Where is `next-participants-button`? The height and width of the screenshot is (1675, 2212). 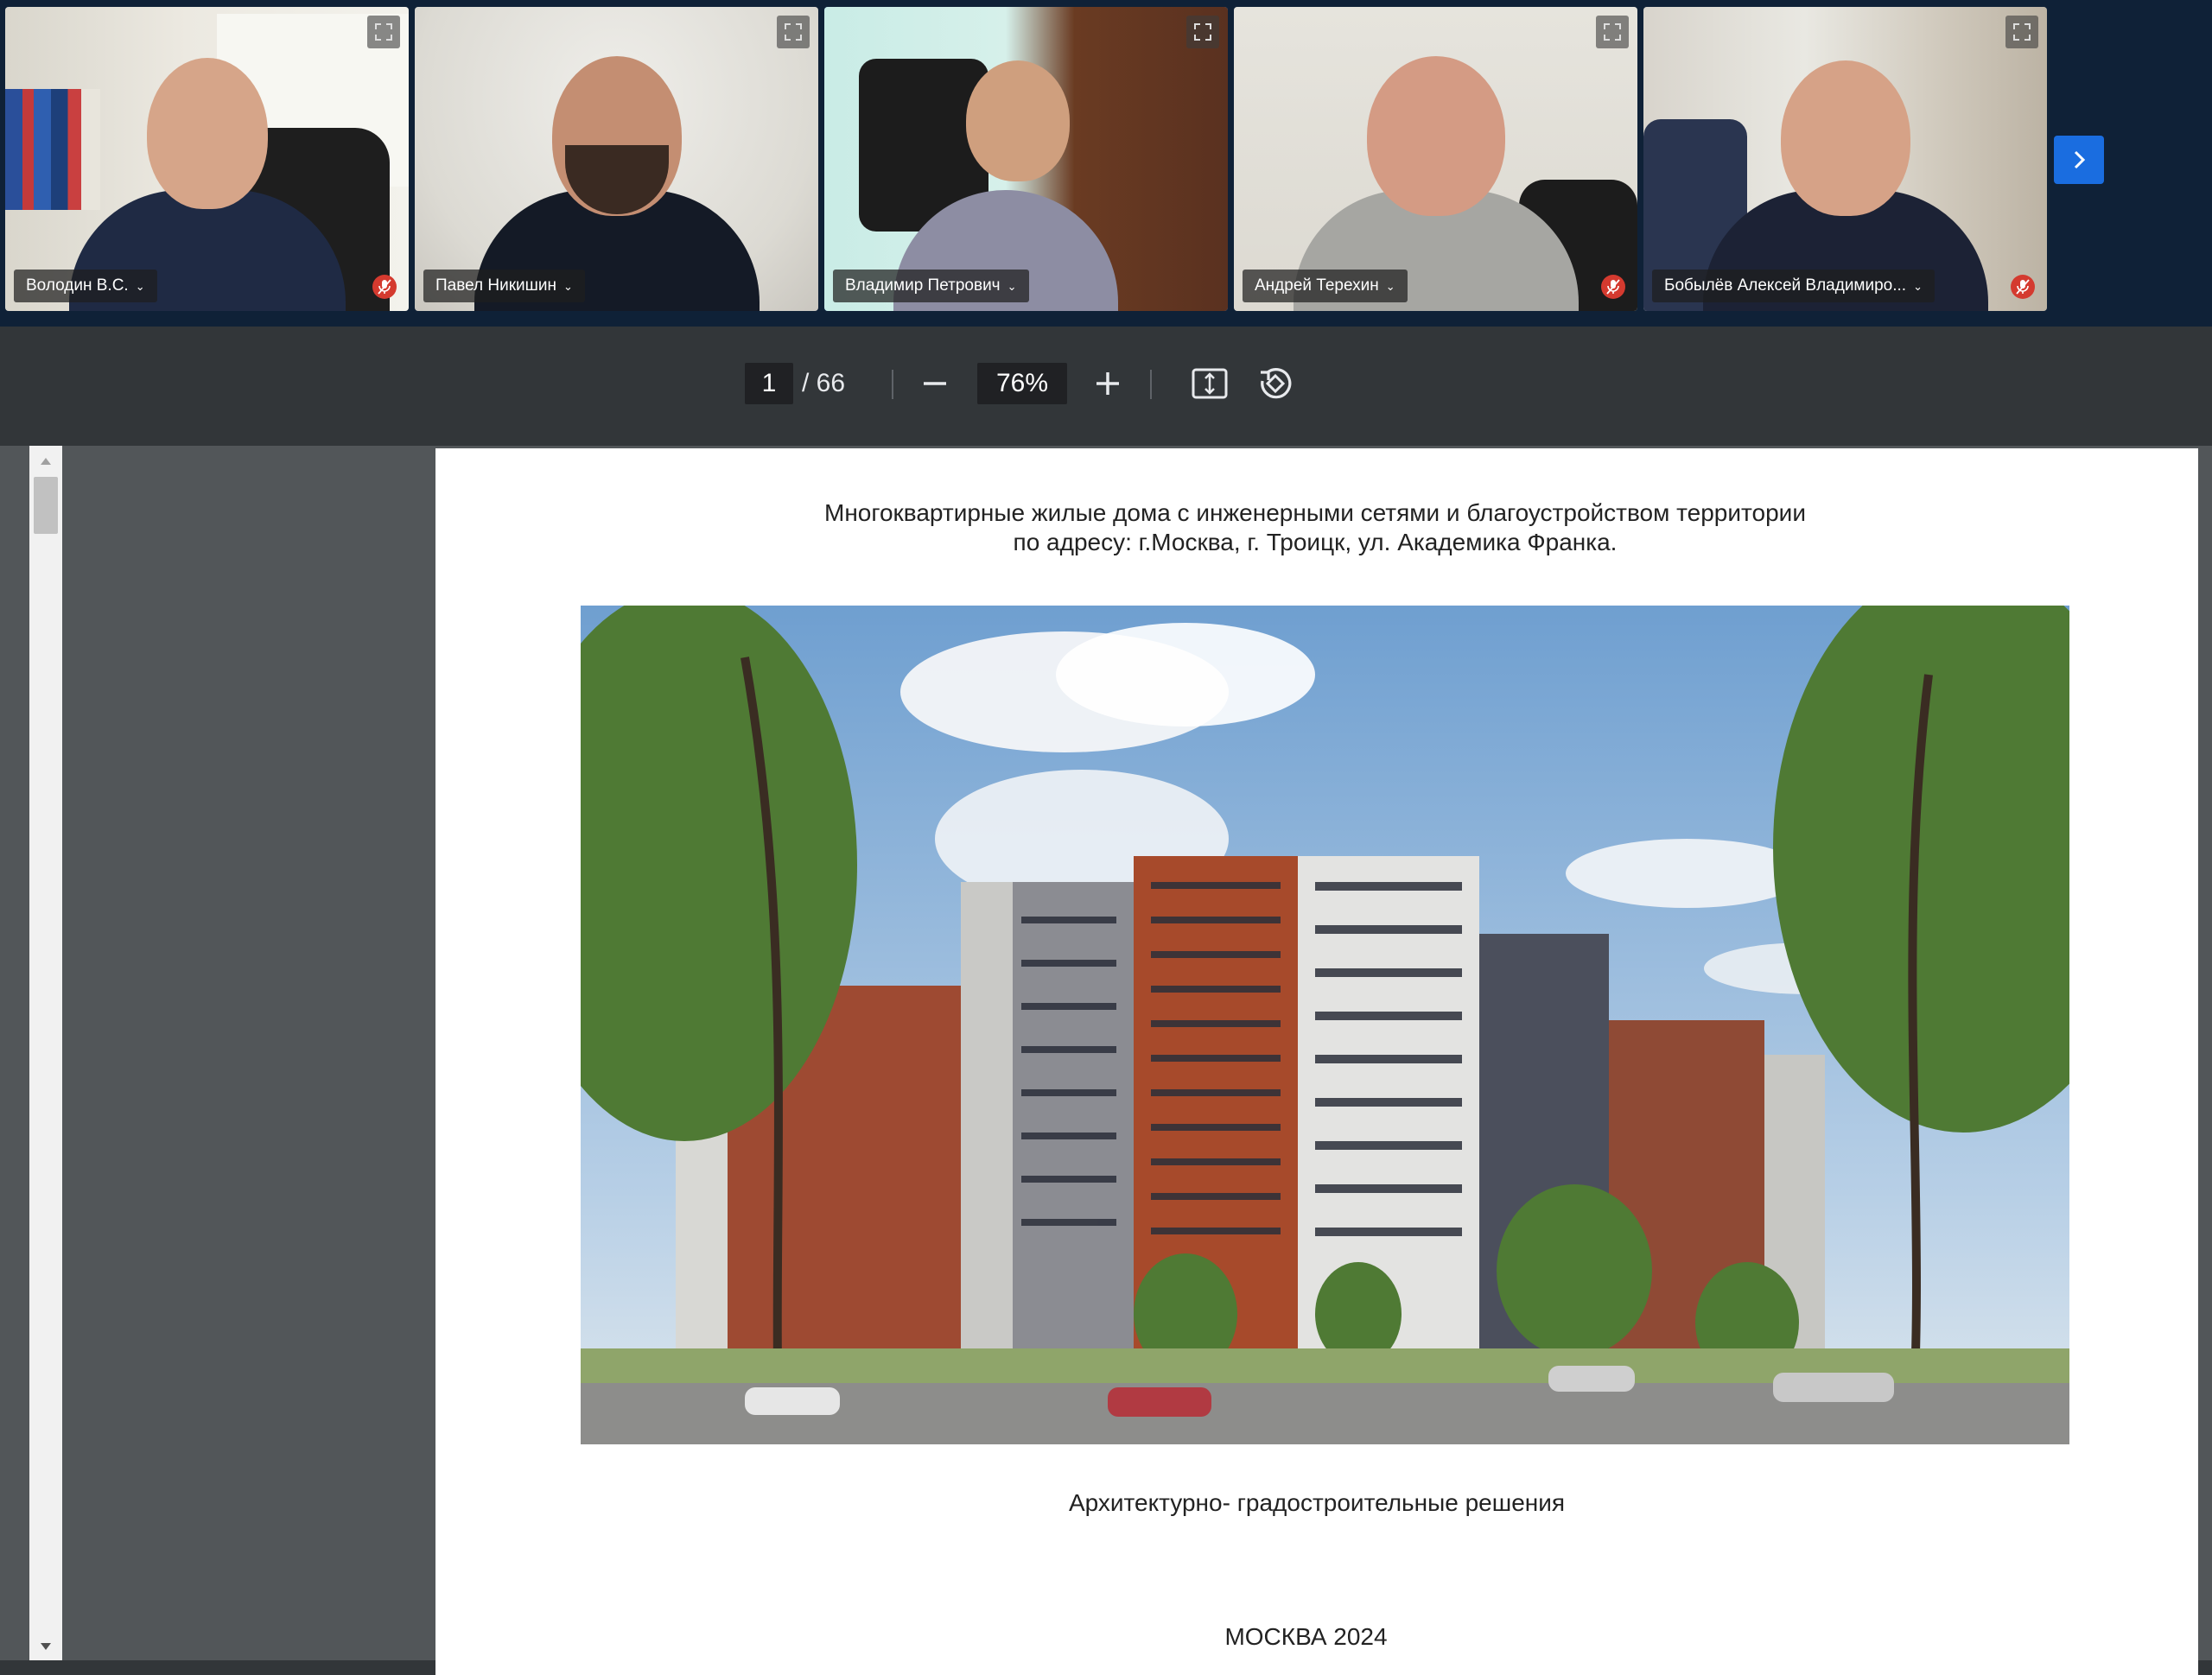 next-participants-button is located at coordinates (2079, 160).